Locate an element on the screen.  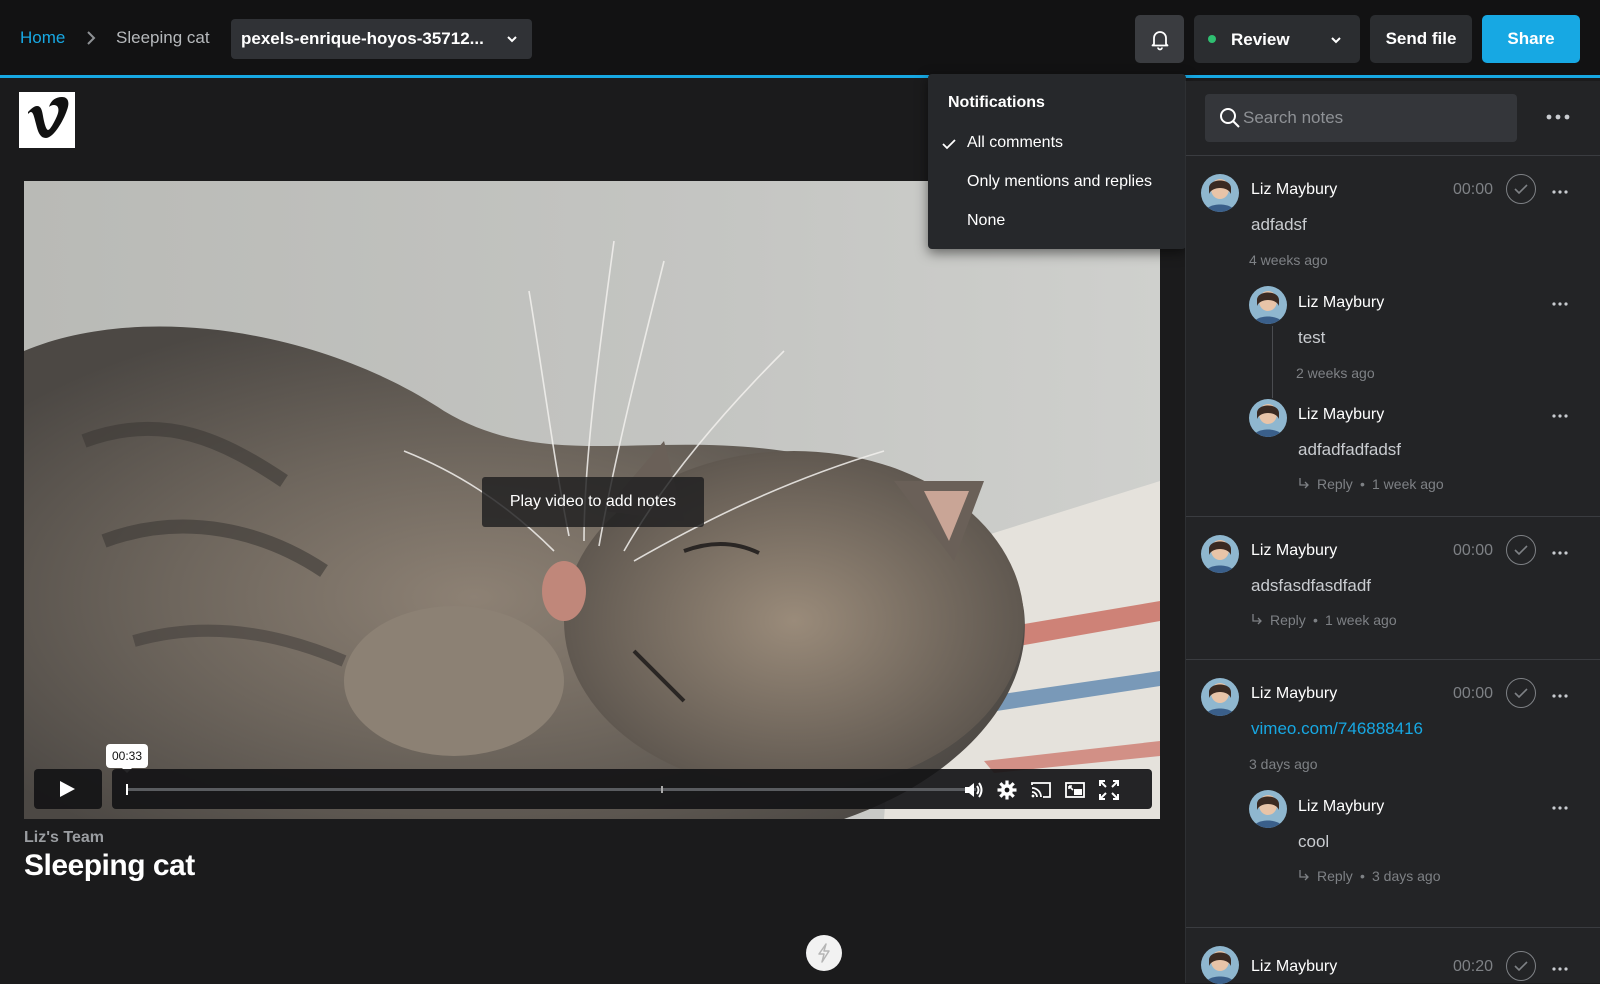
thread-line is located at coordinates (1272, 362).